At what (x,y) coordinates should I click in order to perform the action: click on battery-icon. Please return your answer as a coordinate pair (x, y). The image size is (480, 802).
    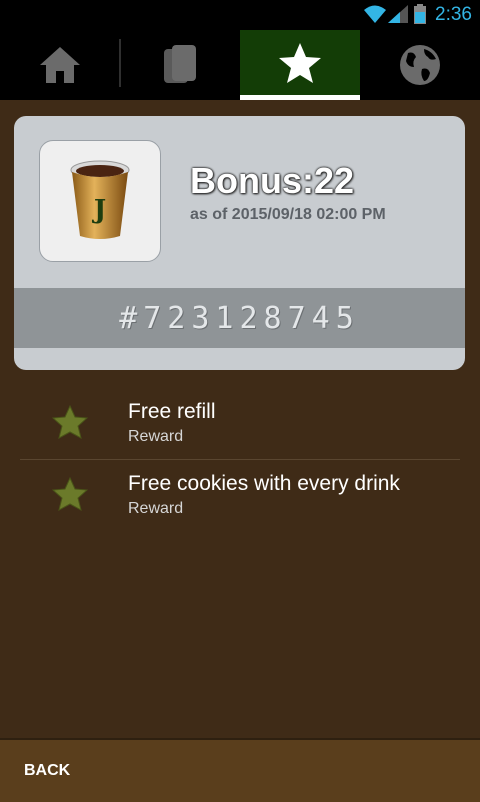
    Looking at the image, I should click on (420, 14).